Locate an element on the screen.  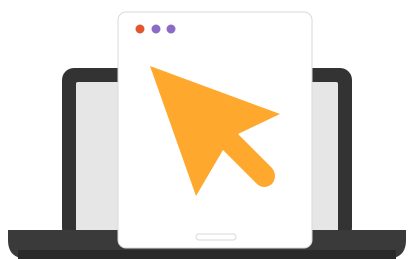
window-dot-close-icon is located at coordinates (140, 29).